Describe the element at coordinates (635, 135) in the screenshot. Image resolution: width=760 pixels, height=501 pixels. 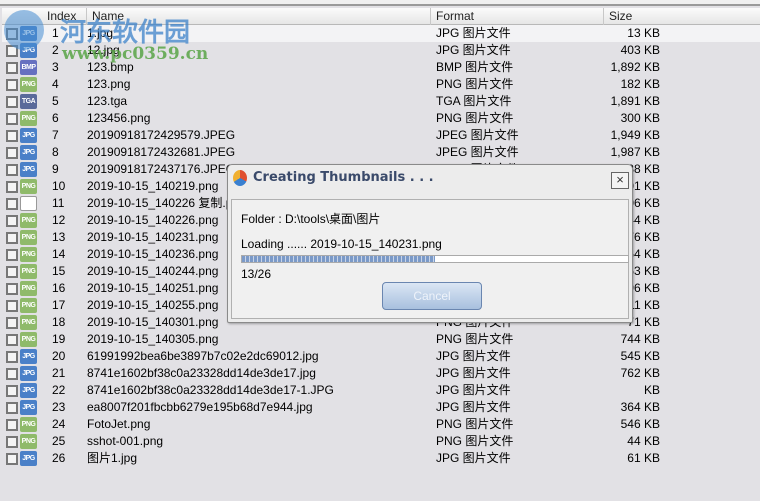
I see `row-size: 1,949 KB` at that location.